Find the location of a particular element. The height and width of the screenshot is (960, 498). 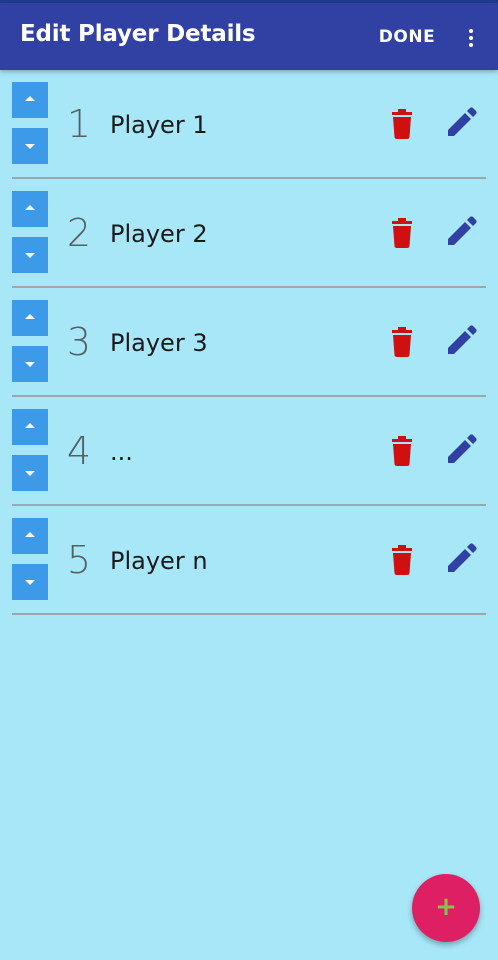

app-bar: Edit Player Details DONE is located at coordinates (249, 36).